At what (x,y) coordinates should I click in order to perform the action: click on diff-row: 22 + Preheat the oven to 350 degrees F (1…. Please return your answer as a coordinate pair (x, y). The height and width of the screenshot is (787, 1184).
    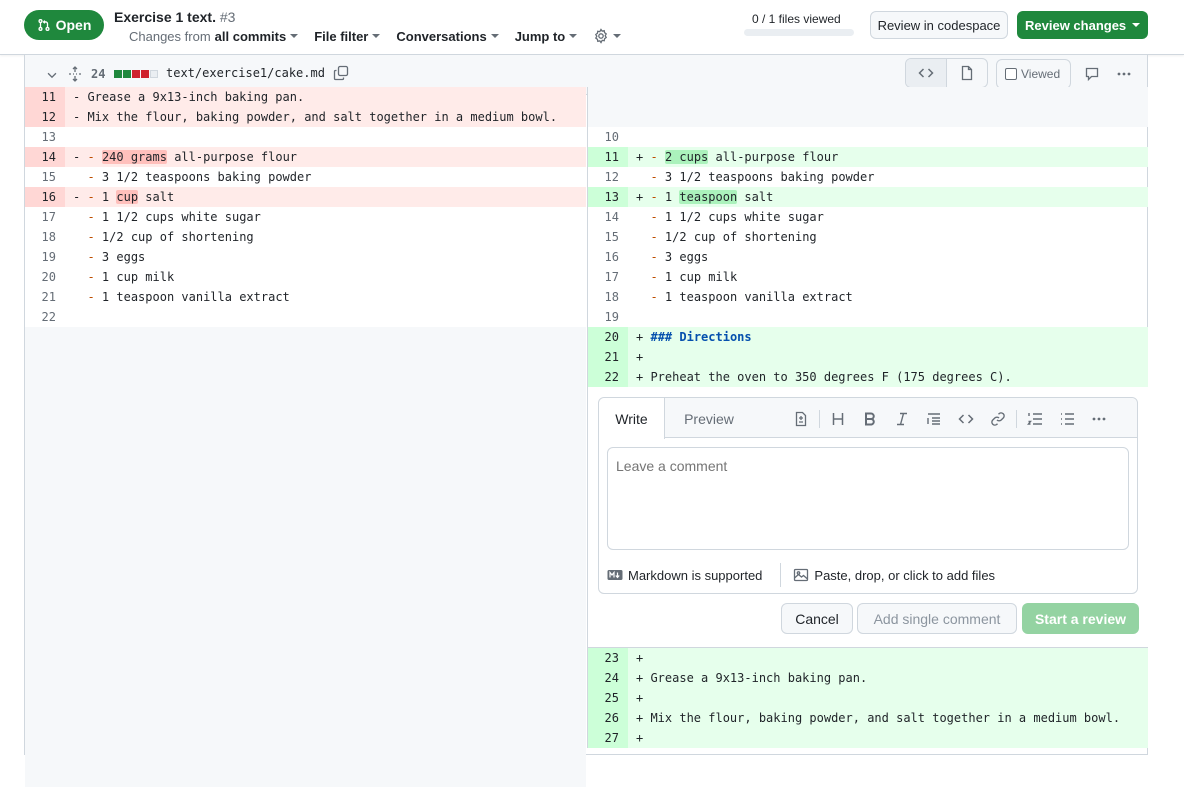
    Looking at the image, I should click on (868, 377).